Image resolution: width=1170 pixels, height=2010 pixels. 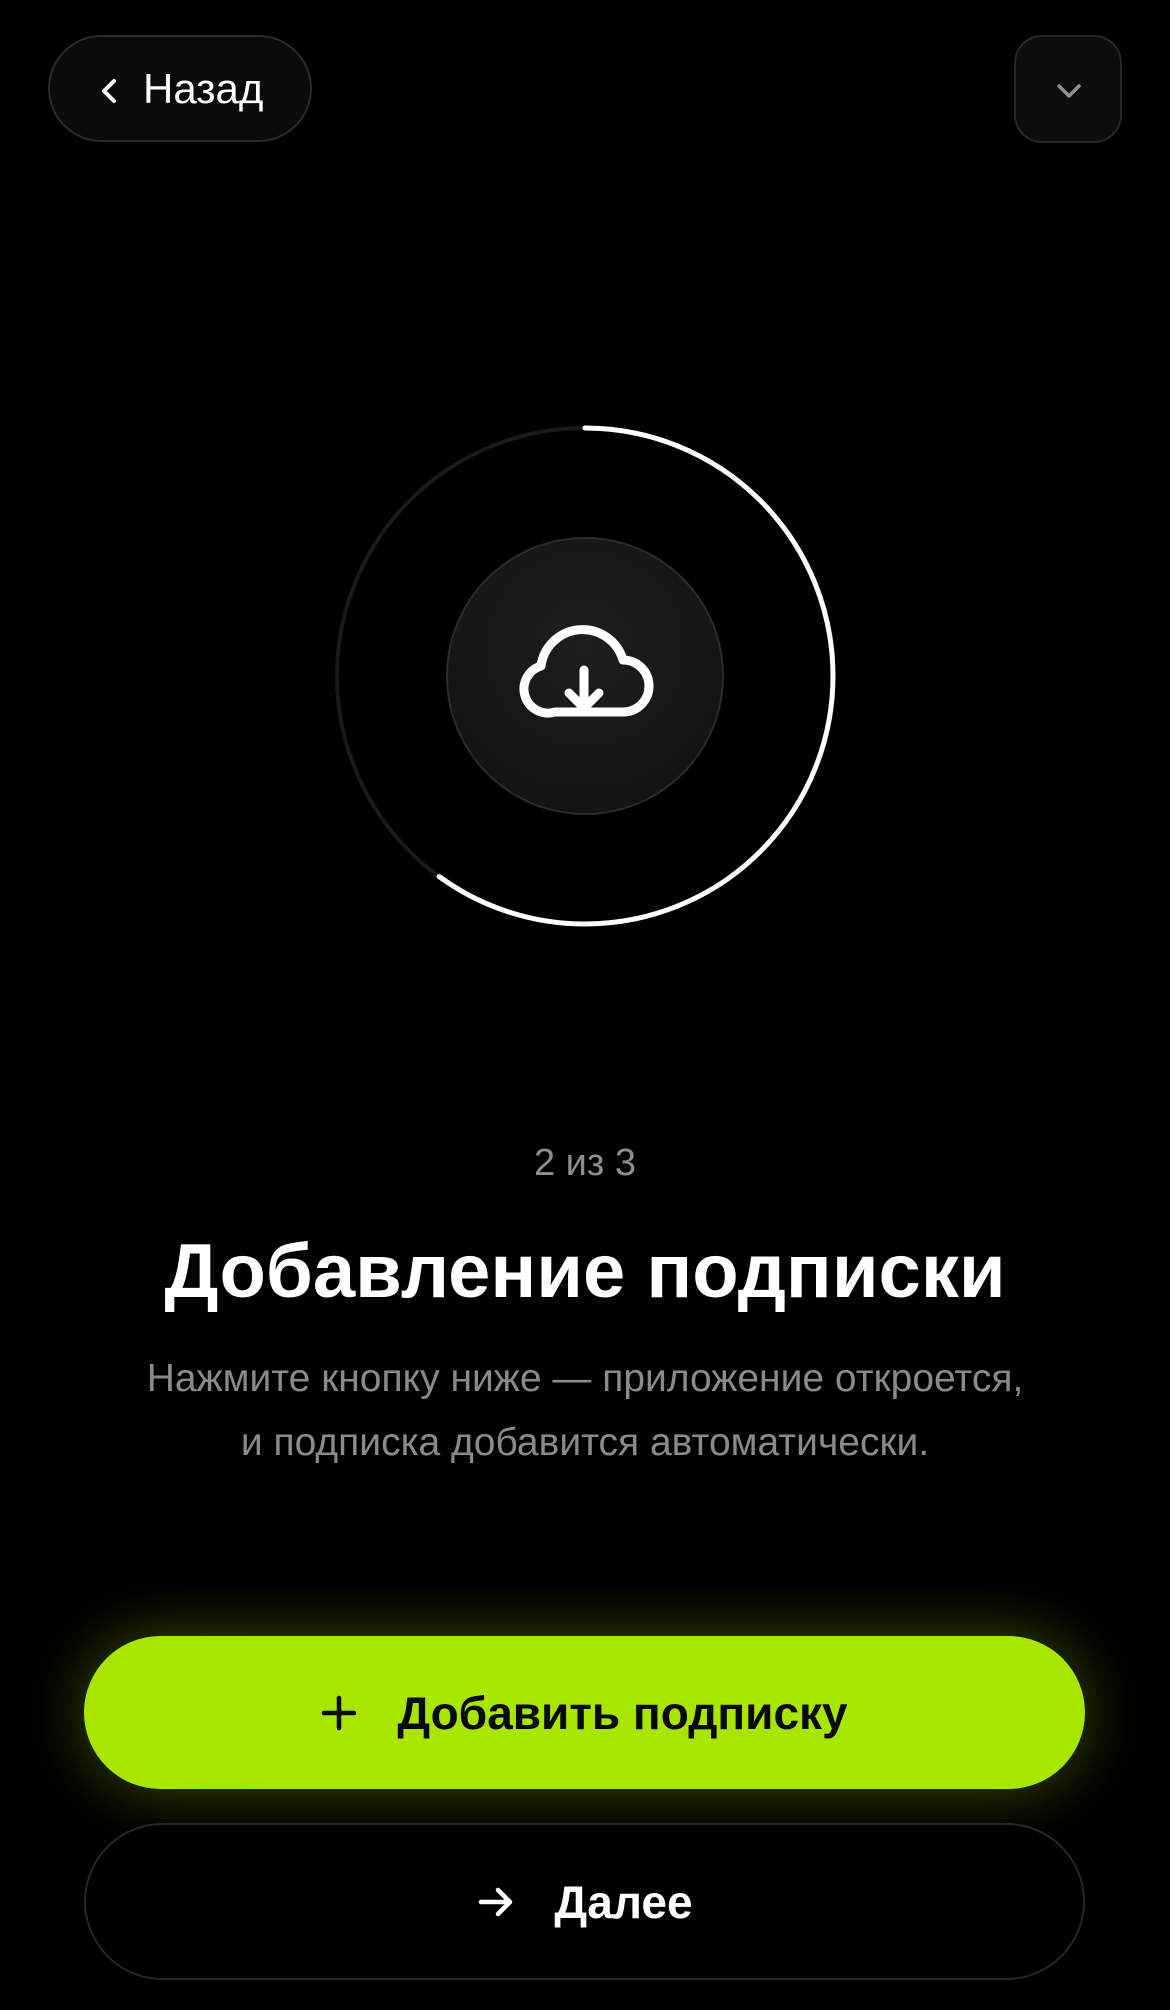 What do you see at coordinates (585, 1271) in the screenshot?
I see `page-title: Добавление подписки` at bounding box center [585, 1271].